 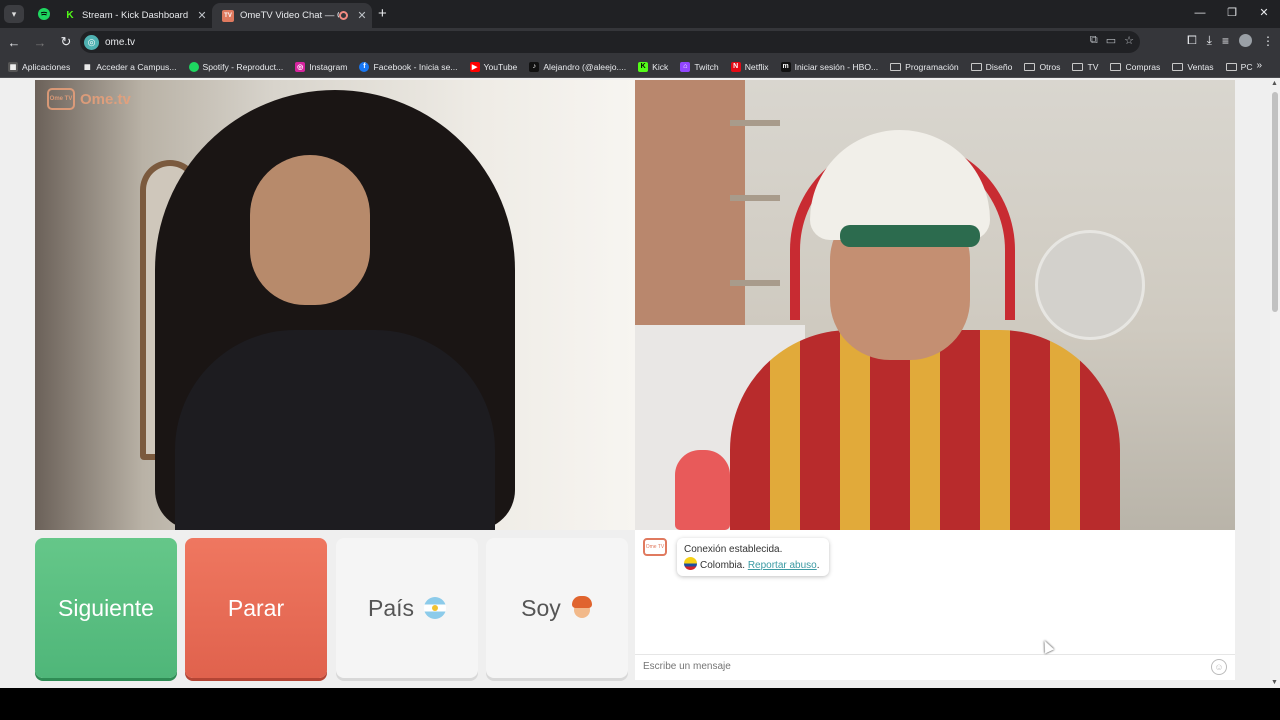 I want to click on bookmark-label: PC, so click(x=1246, y=66).